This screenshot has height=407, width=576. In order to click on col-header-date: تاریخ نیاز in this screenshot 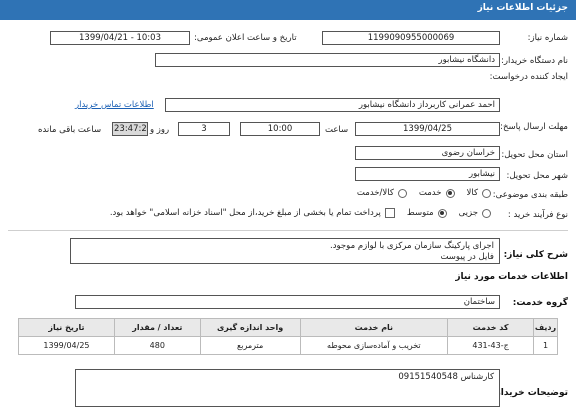, I will do `click(66, 327)`.